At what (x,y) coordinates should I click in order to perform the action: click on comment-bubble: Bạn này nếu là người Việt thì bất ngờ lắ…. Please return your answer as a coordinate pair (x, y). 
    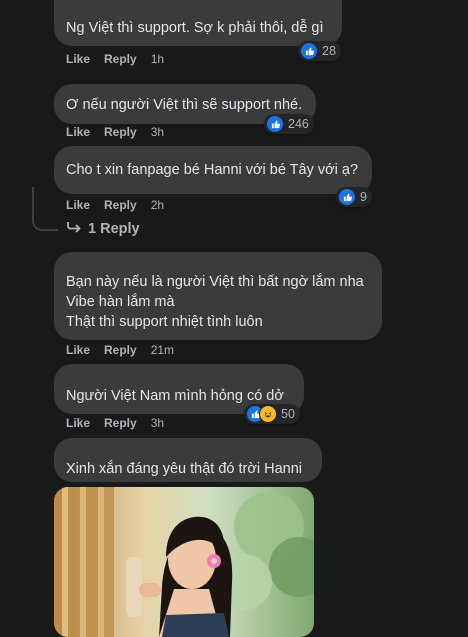
    Looking at the image, I should click on (218, 296).